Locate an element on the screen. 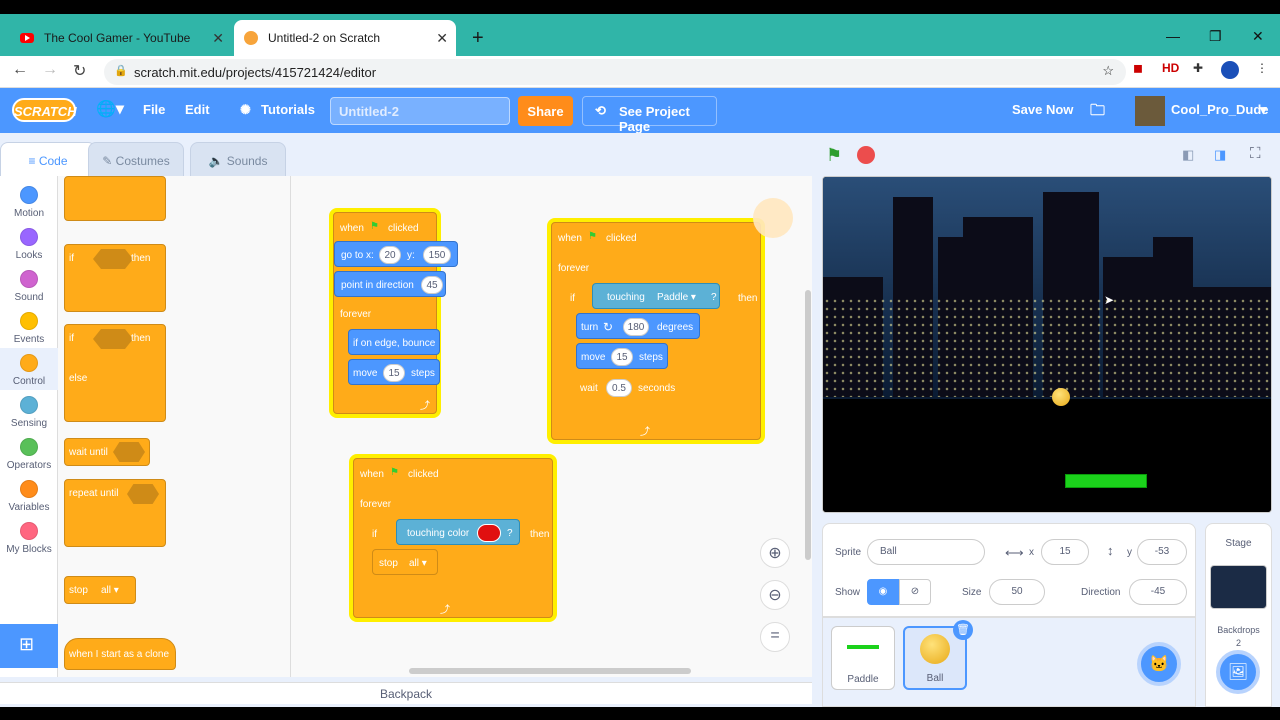 The height and width of the screenshot is (720, 1280). y-input: -53 is located at coordinates (1162, 552).